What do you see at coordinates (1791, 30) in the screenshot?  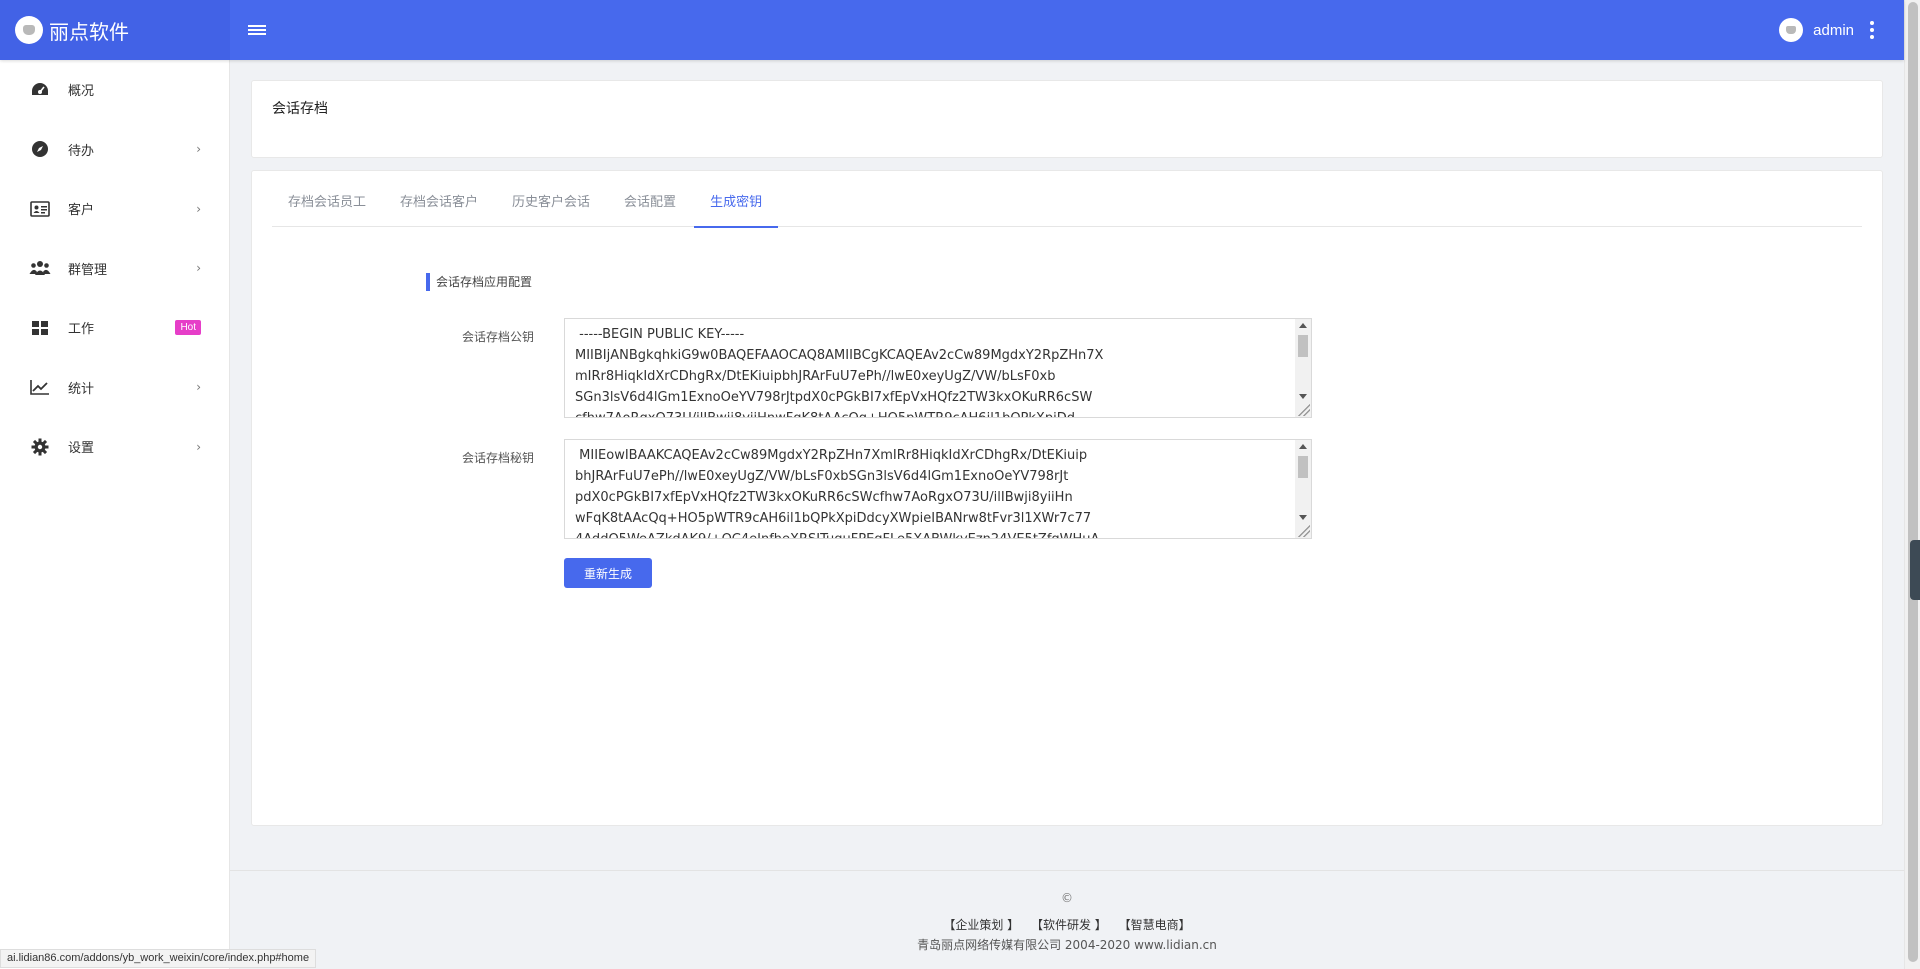 I see `avatar` at bounding box center [1791, 30].